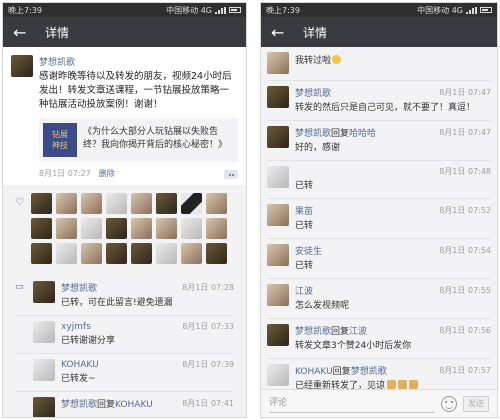 Image resolution: width=500 pixels, height=420 pixels. What do you see at coordinates (379, 259) in the screenshot?
I see `comment-item: 安徒生 8月1日 07:54 已转` at bounding box center [379, 259].